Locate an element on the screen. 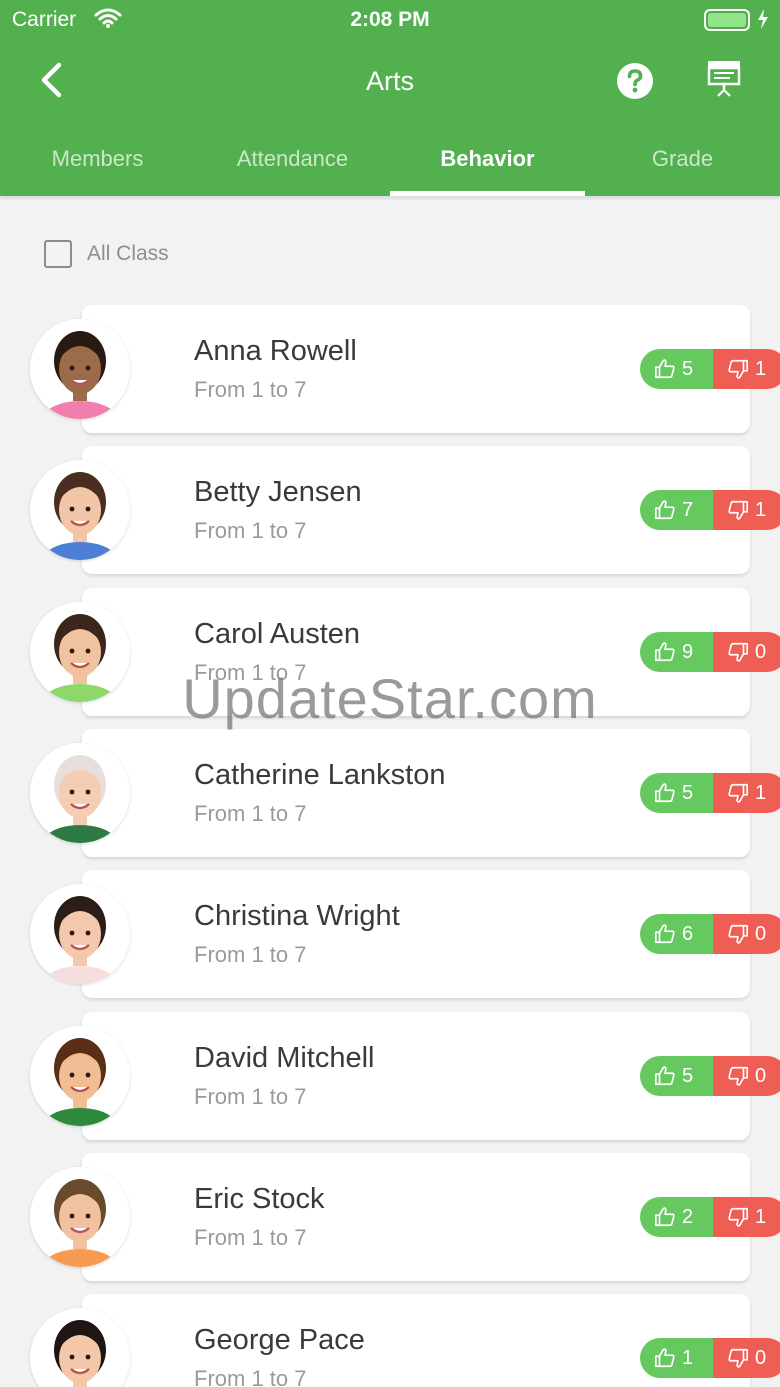 This screenshot has width=780, height=1387. like-button: 6 is located at coordinates (676, 934).